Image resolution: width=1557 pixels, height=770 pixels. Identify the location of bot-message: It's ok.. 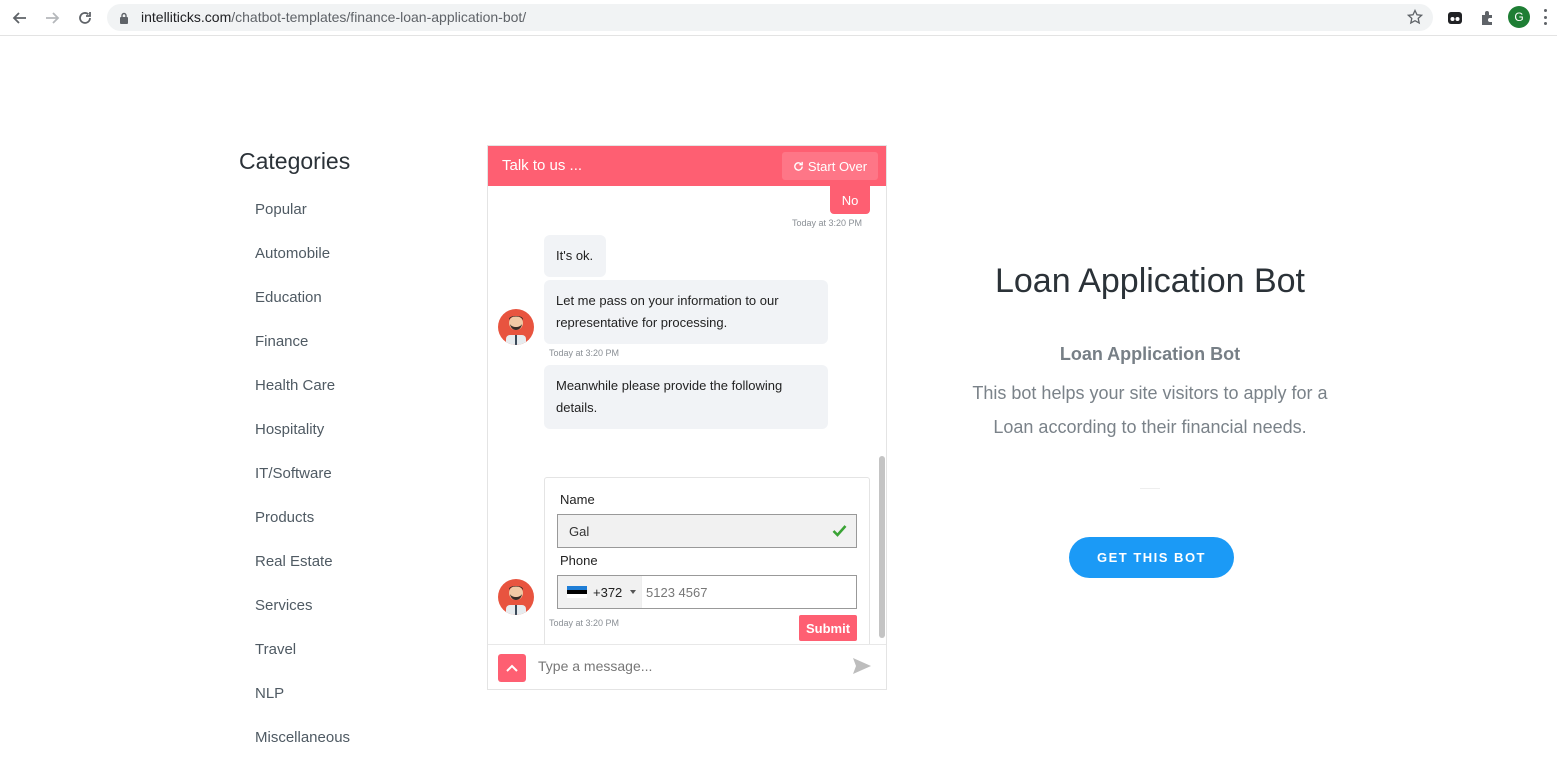
(575, 256).